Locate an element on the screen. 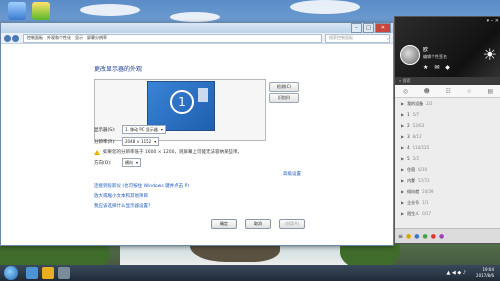 The height and width of the screenshot is (281, 500). avatar is located at coordinates (410, 55).